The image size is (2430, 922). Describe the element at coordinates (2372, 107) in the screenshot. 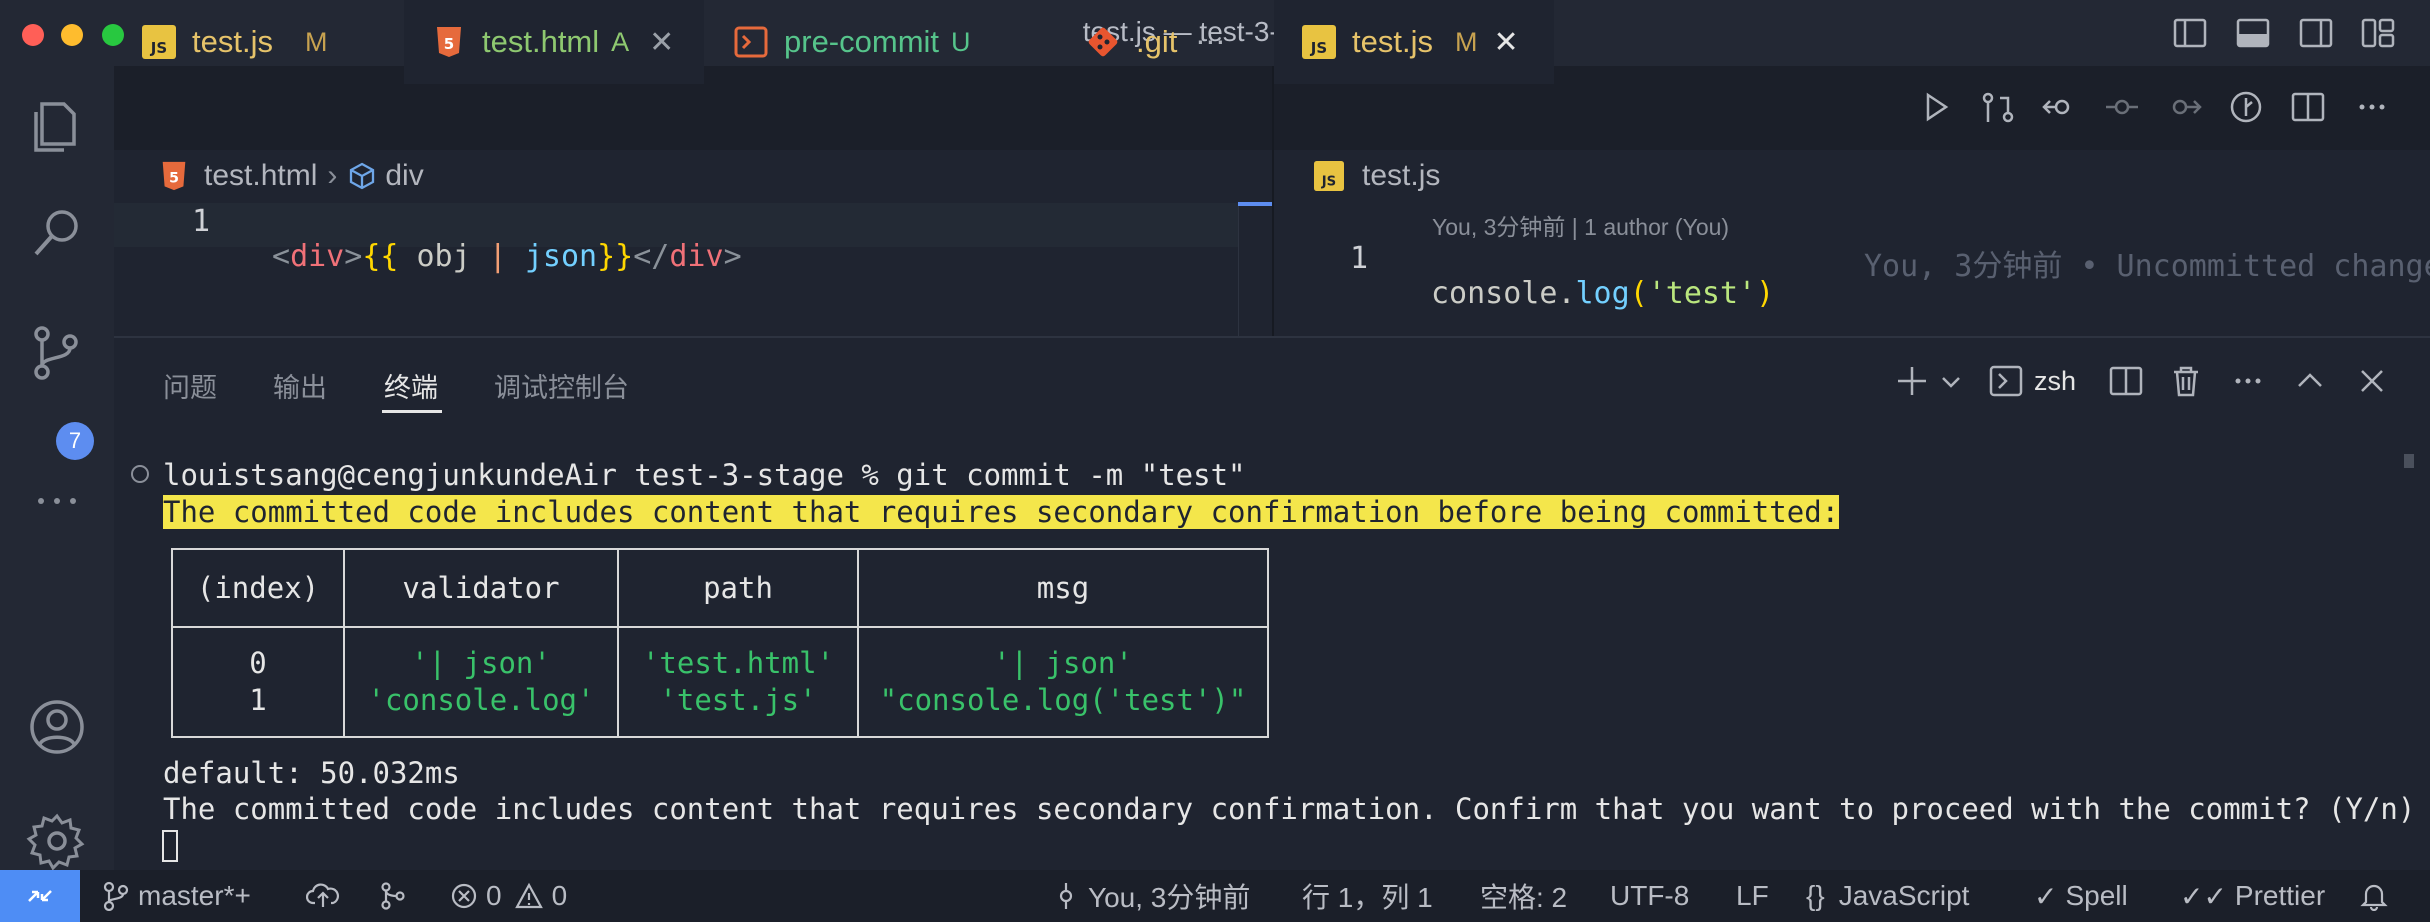

I see `more-actions-icon` at that location.